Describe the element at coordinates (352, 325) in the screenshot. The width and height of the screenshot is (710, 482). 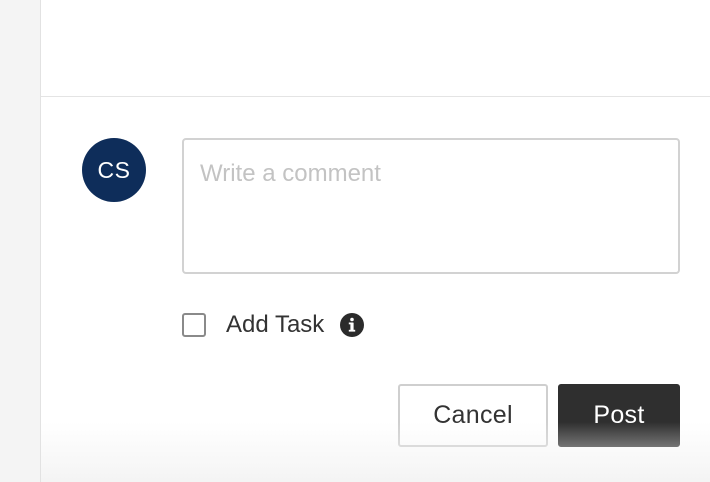
I see `info-icon` at that location.